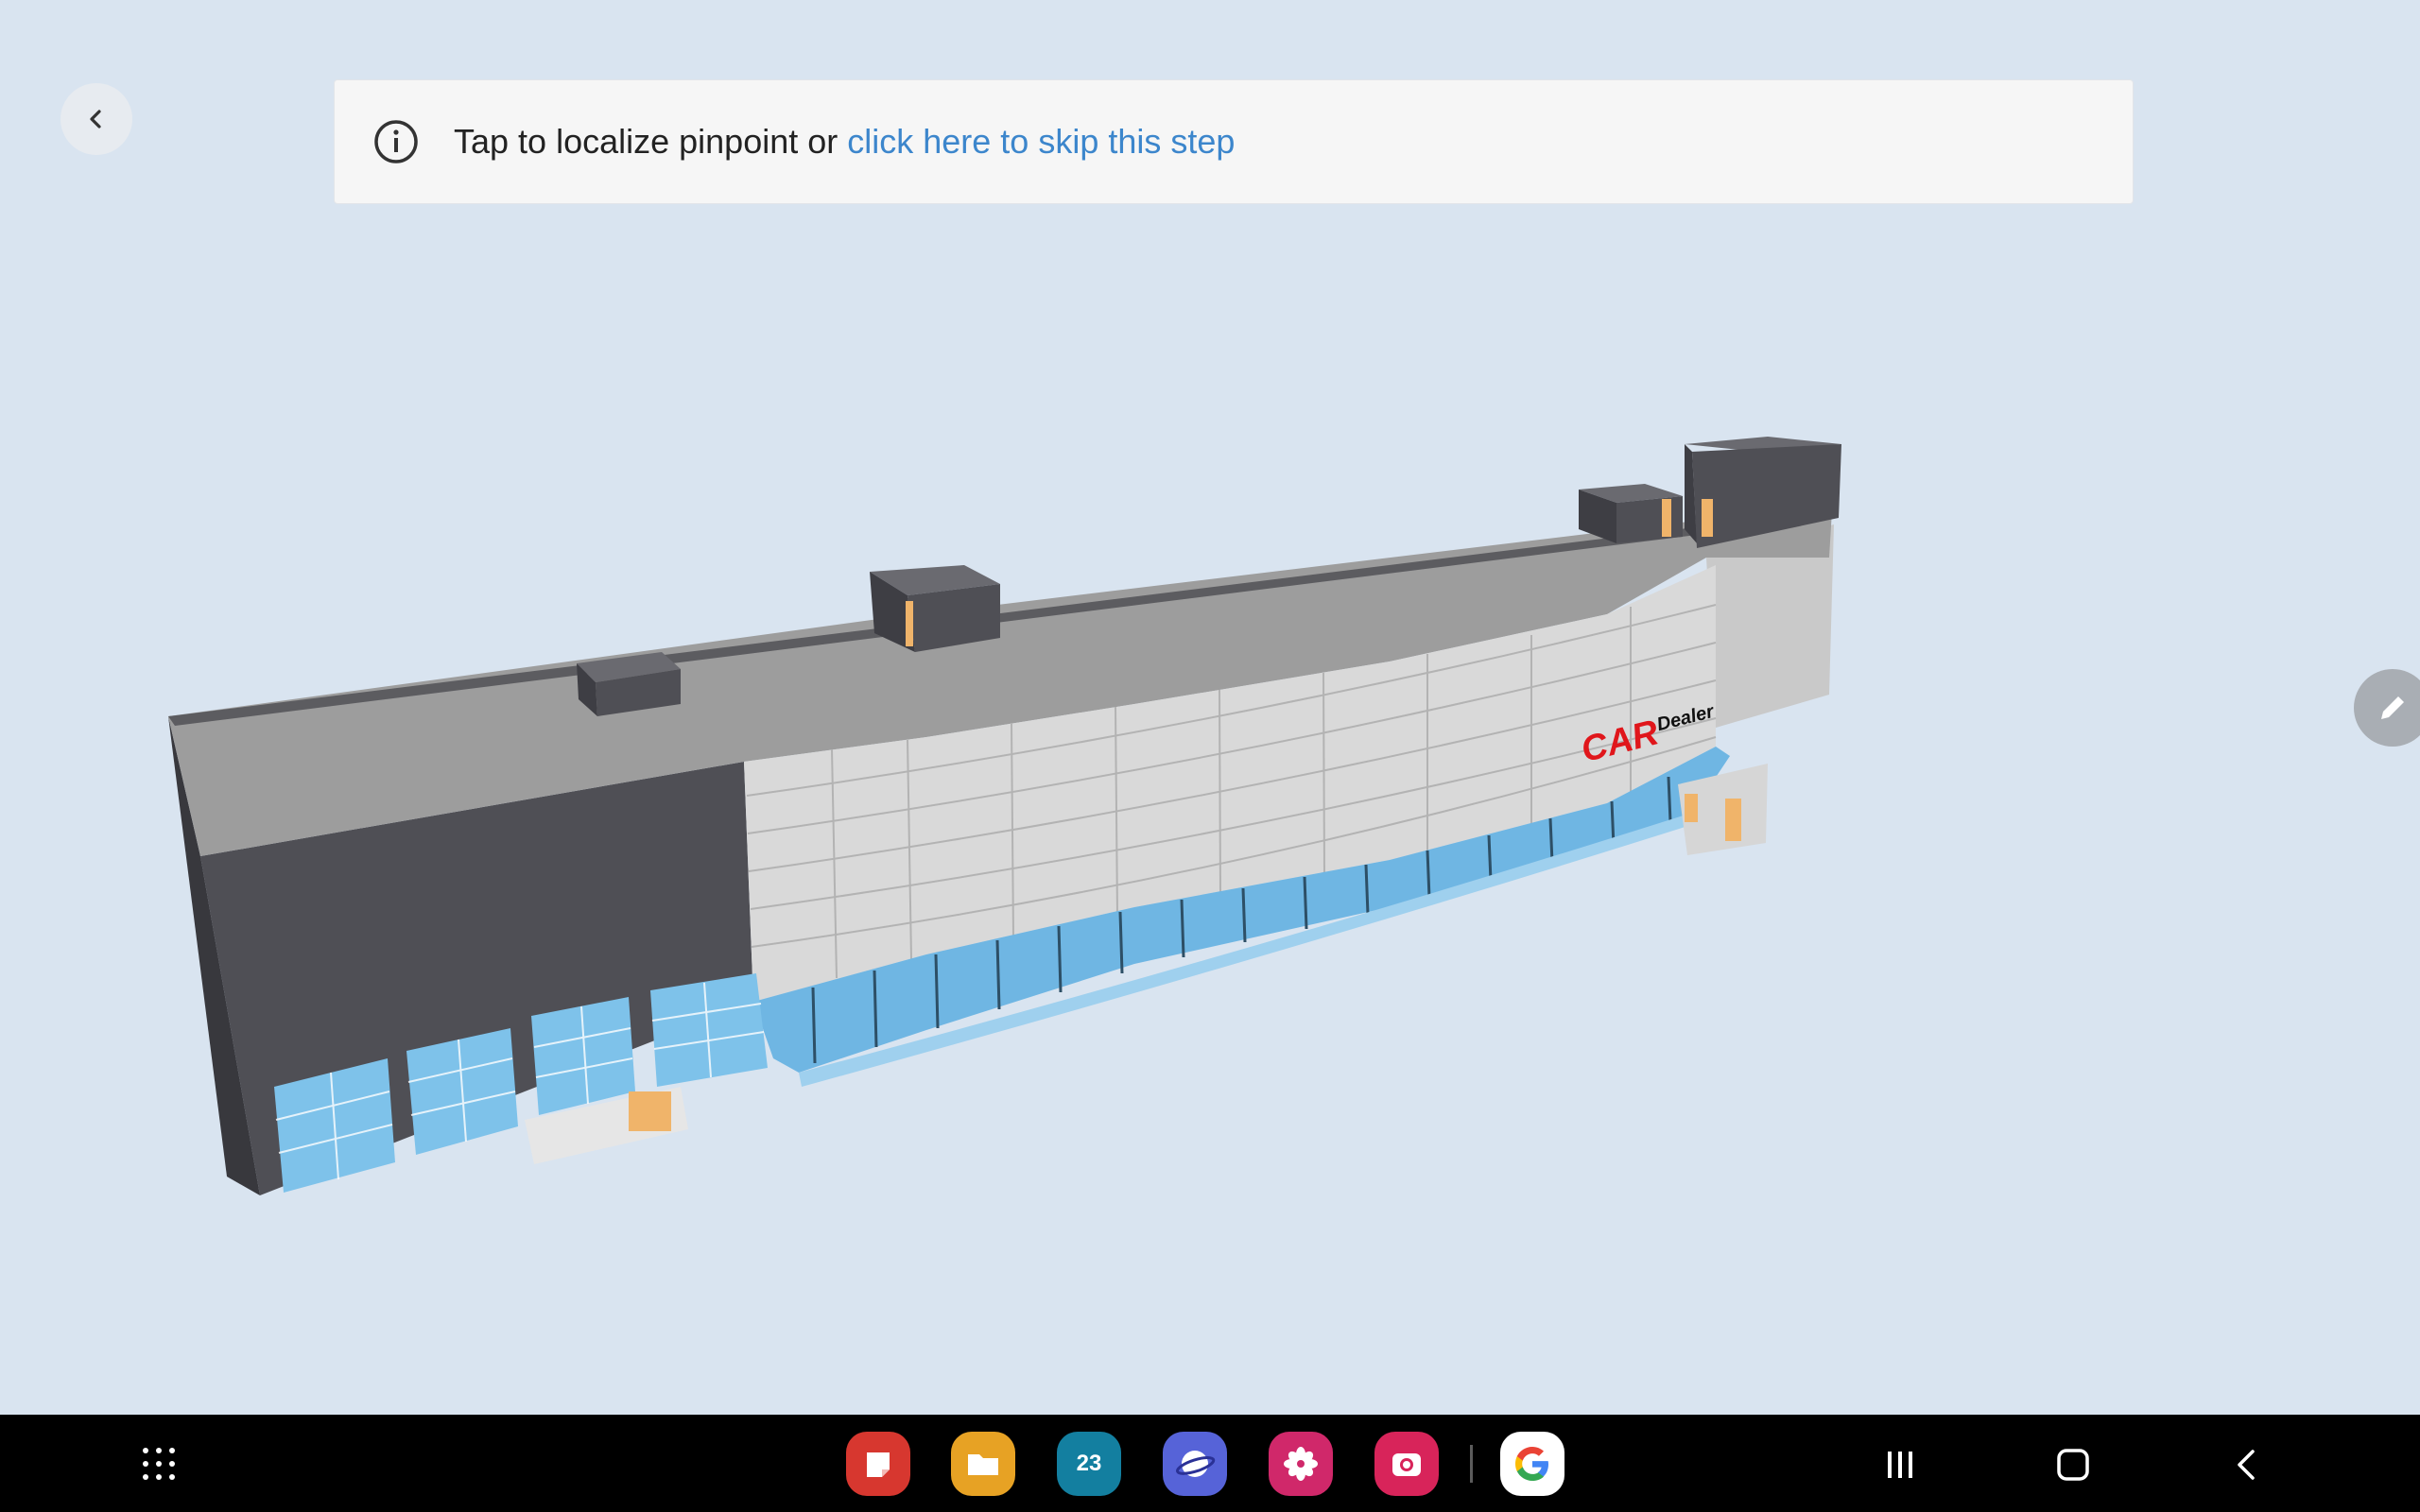  I want to click on camera-app-icon, so click(1406, 1464).